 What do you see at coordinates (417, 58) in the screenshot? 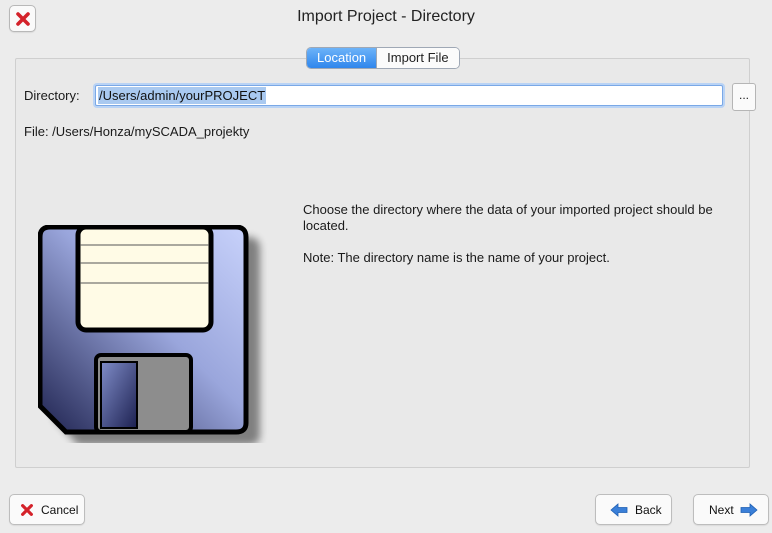
I see `tab-import-file: Import File` at bounding box center [417, 58].